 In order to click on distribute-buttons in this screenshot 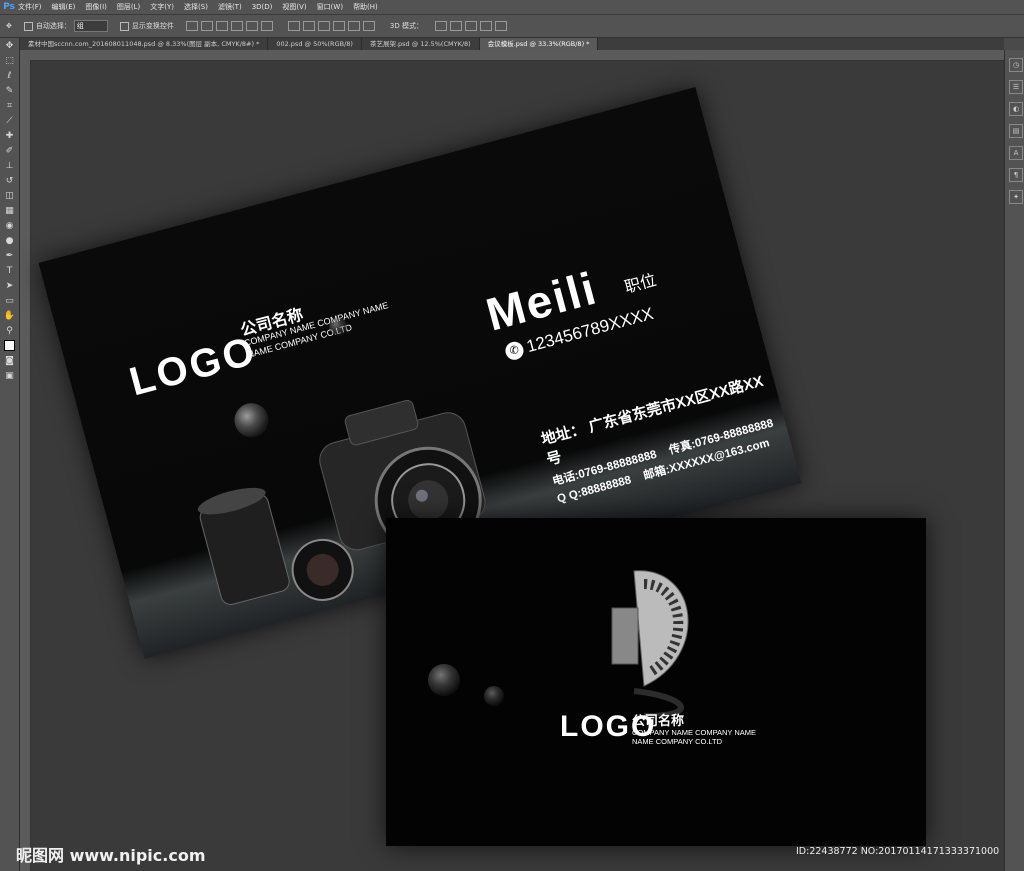, I will do `click(332, 26)`.